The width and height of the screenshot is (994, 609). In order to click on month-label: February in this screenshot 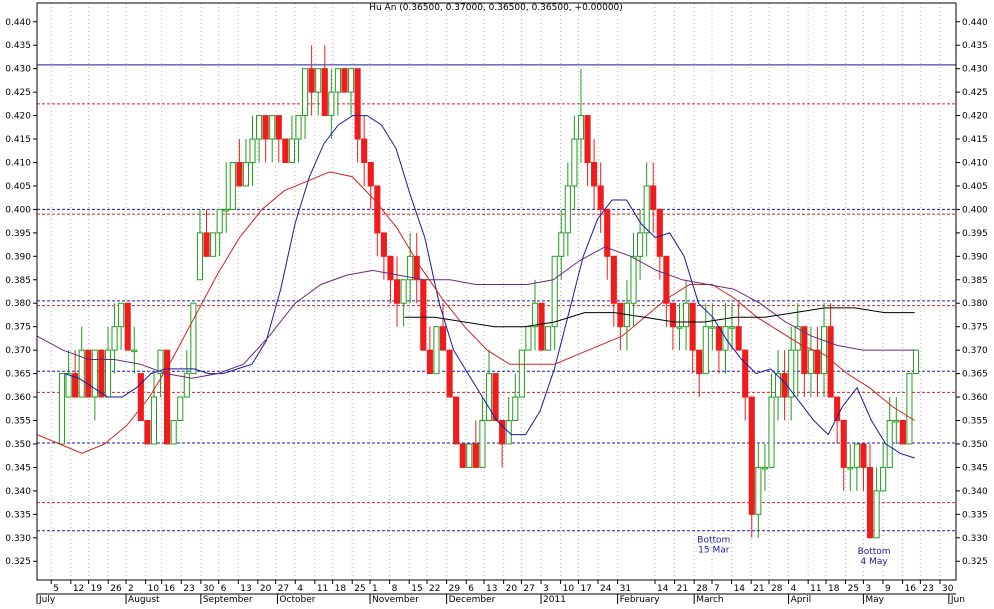, I will do `click(640, 599)`.